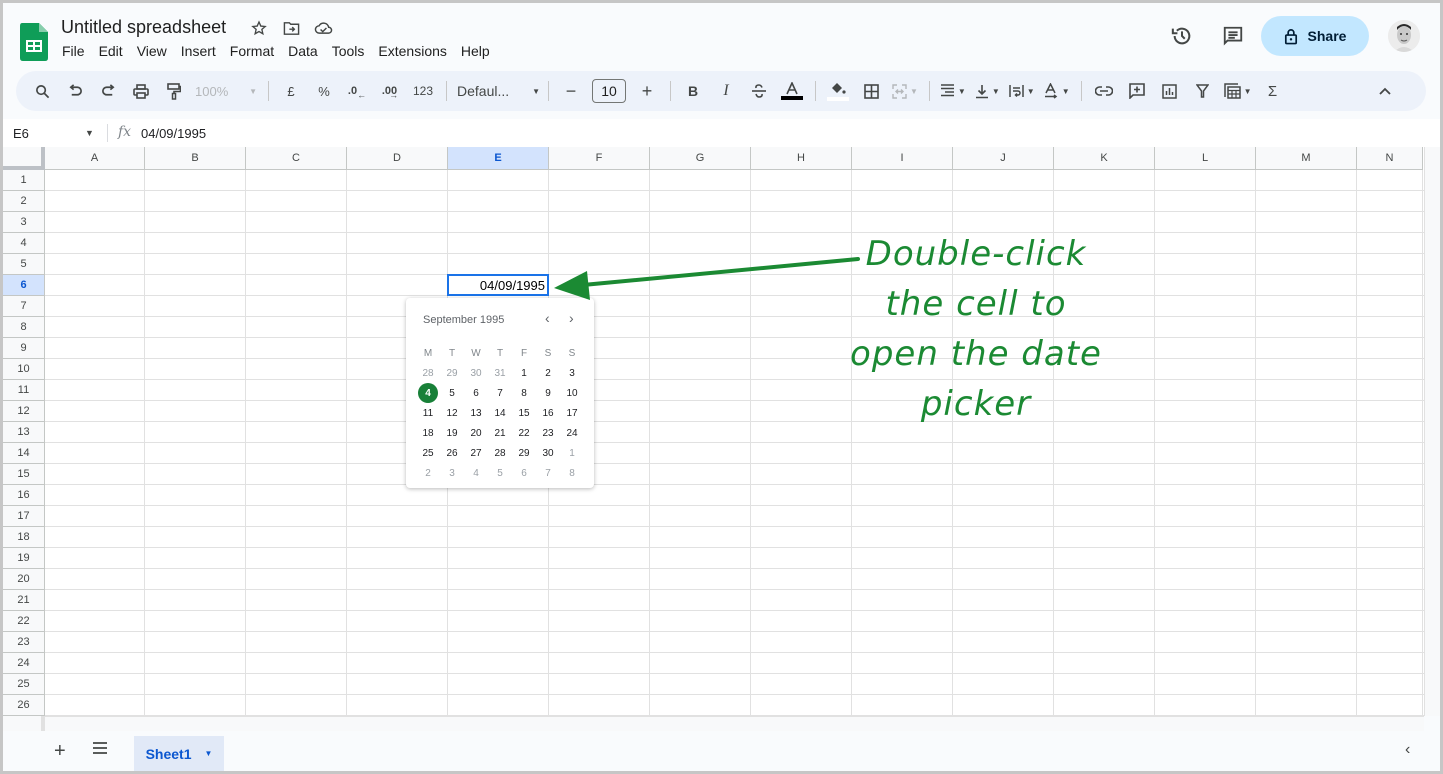 The width and height of the screenshot is (1443, 774). Describe the element at coordinates (1104, 158) in the screenshot. I see `column-header-k: K` at that location.